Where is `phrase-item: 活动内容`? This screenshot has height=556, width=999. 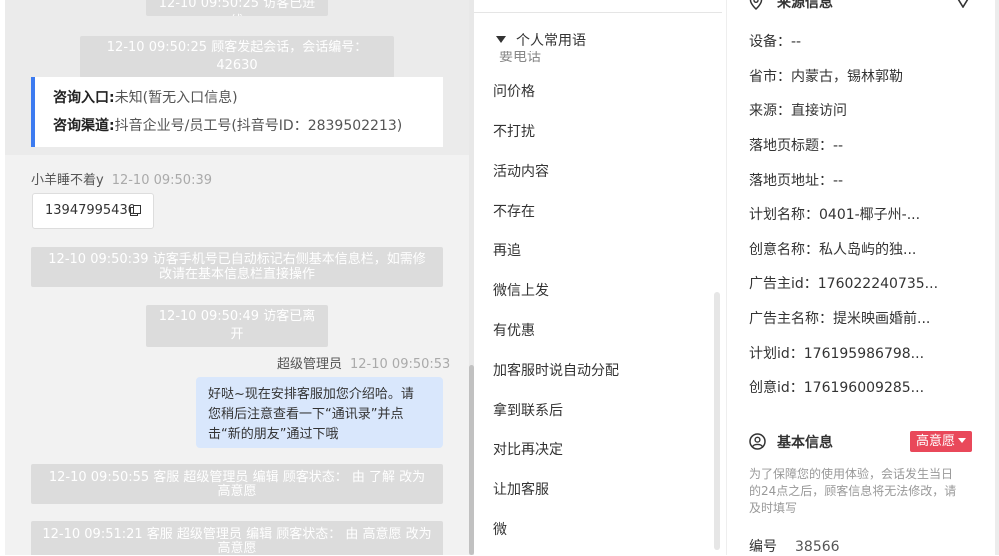
phrase-item: 活动内容 is located at coordinates (521, 171).